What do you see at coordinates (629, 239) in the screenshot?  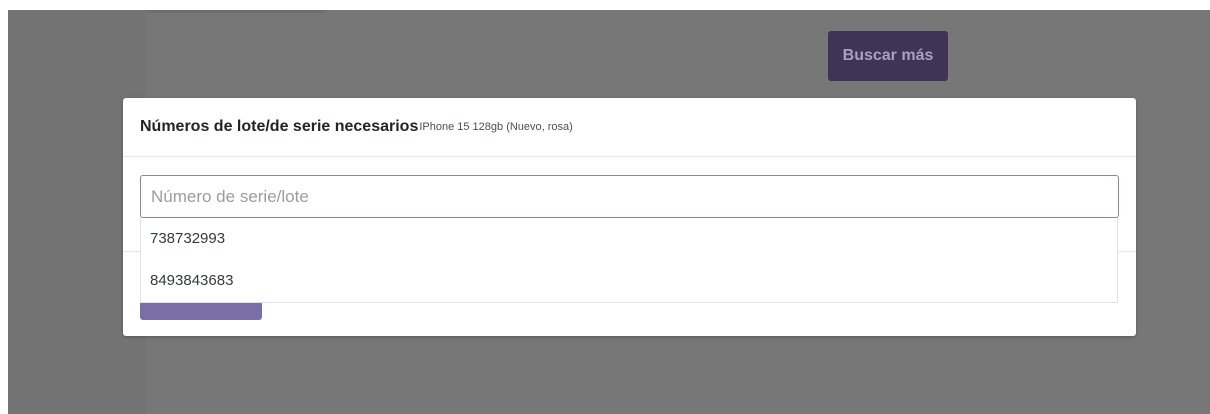 I see `suggestion-item: 738732993` at bounding box center [629, 239].